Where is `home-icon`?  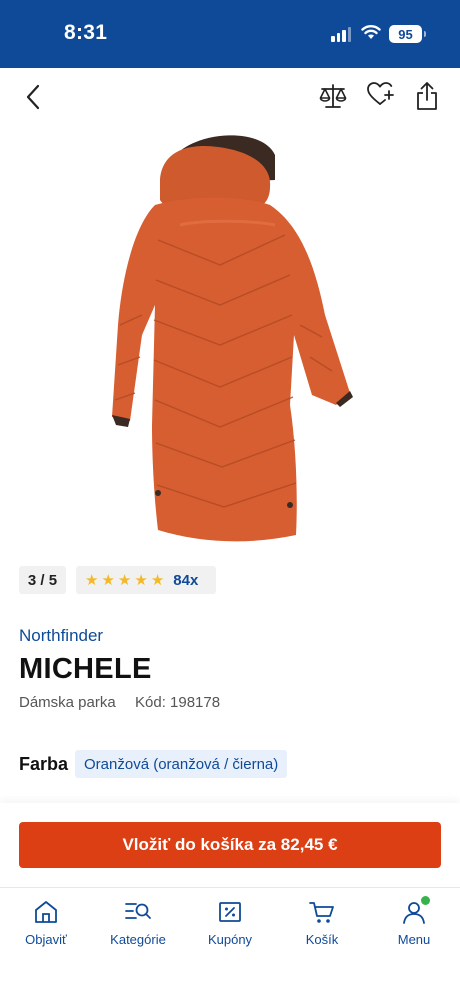
home-icon is located at coordinates (46, 912).